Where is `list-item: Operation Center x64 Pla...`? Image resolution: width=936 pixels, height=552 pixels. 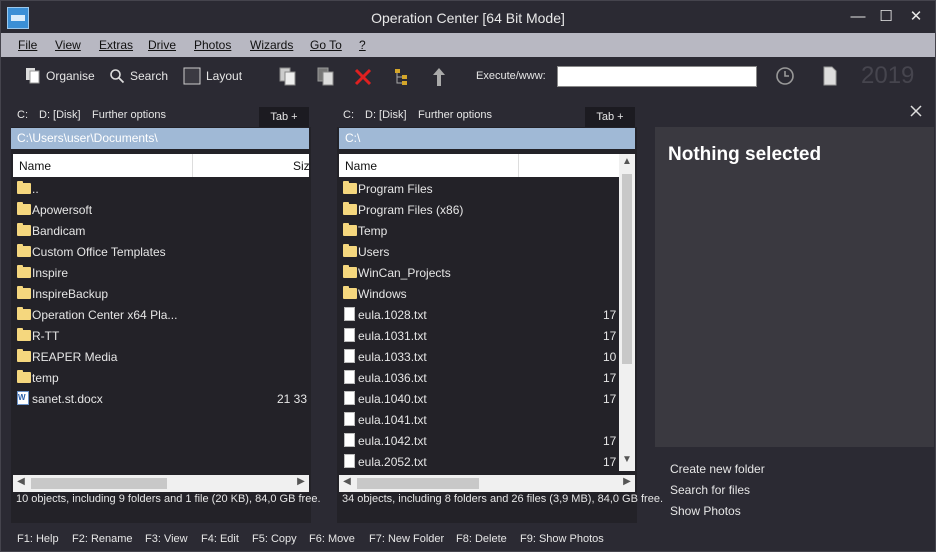
list-item: Operation Center x64 Pla... is located at coordinates (161, 314).